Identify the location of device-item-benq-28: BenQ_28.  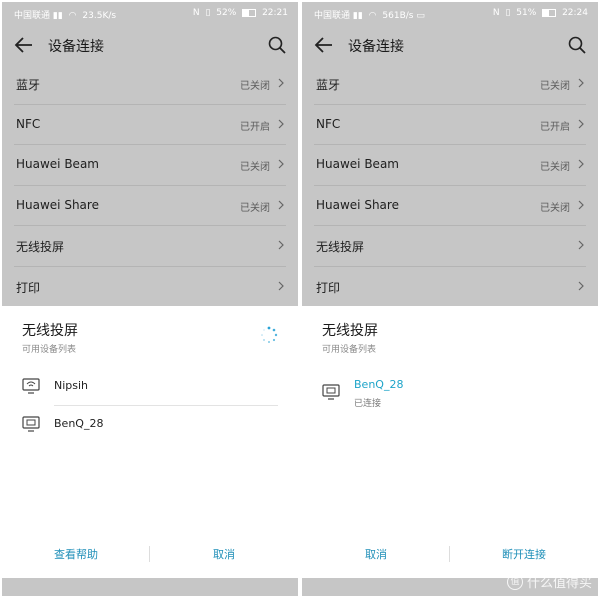
(150, 425).